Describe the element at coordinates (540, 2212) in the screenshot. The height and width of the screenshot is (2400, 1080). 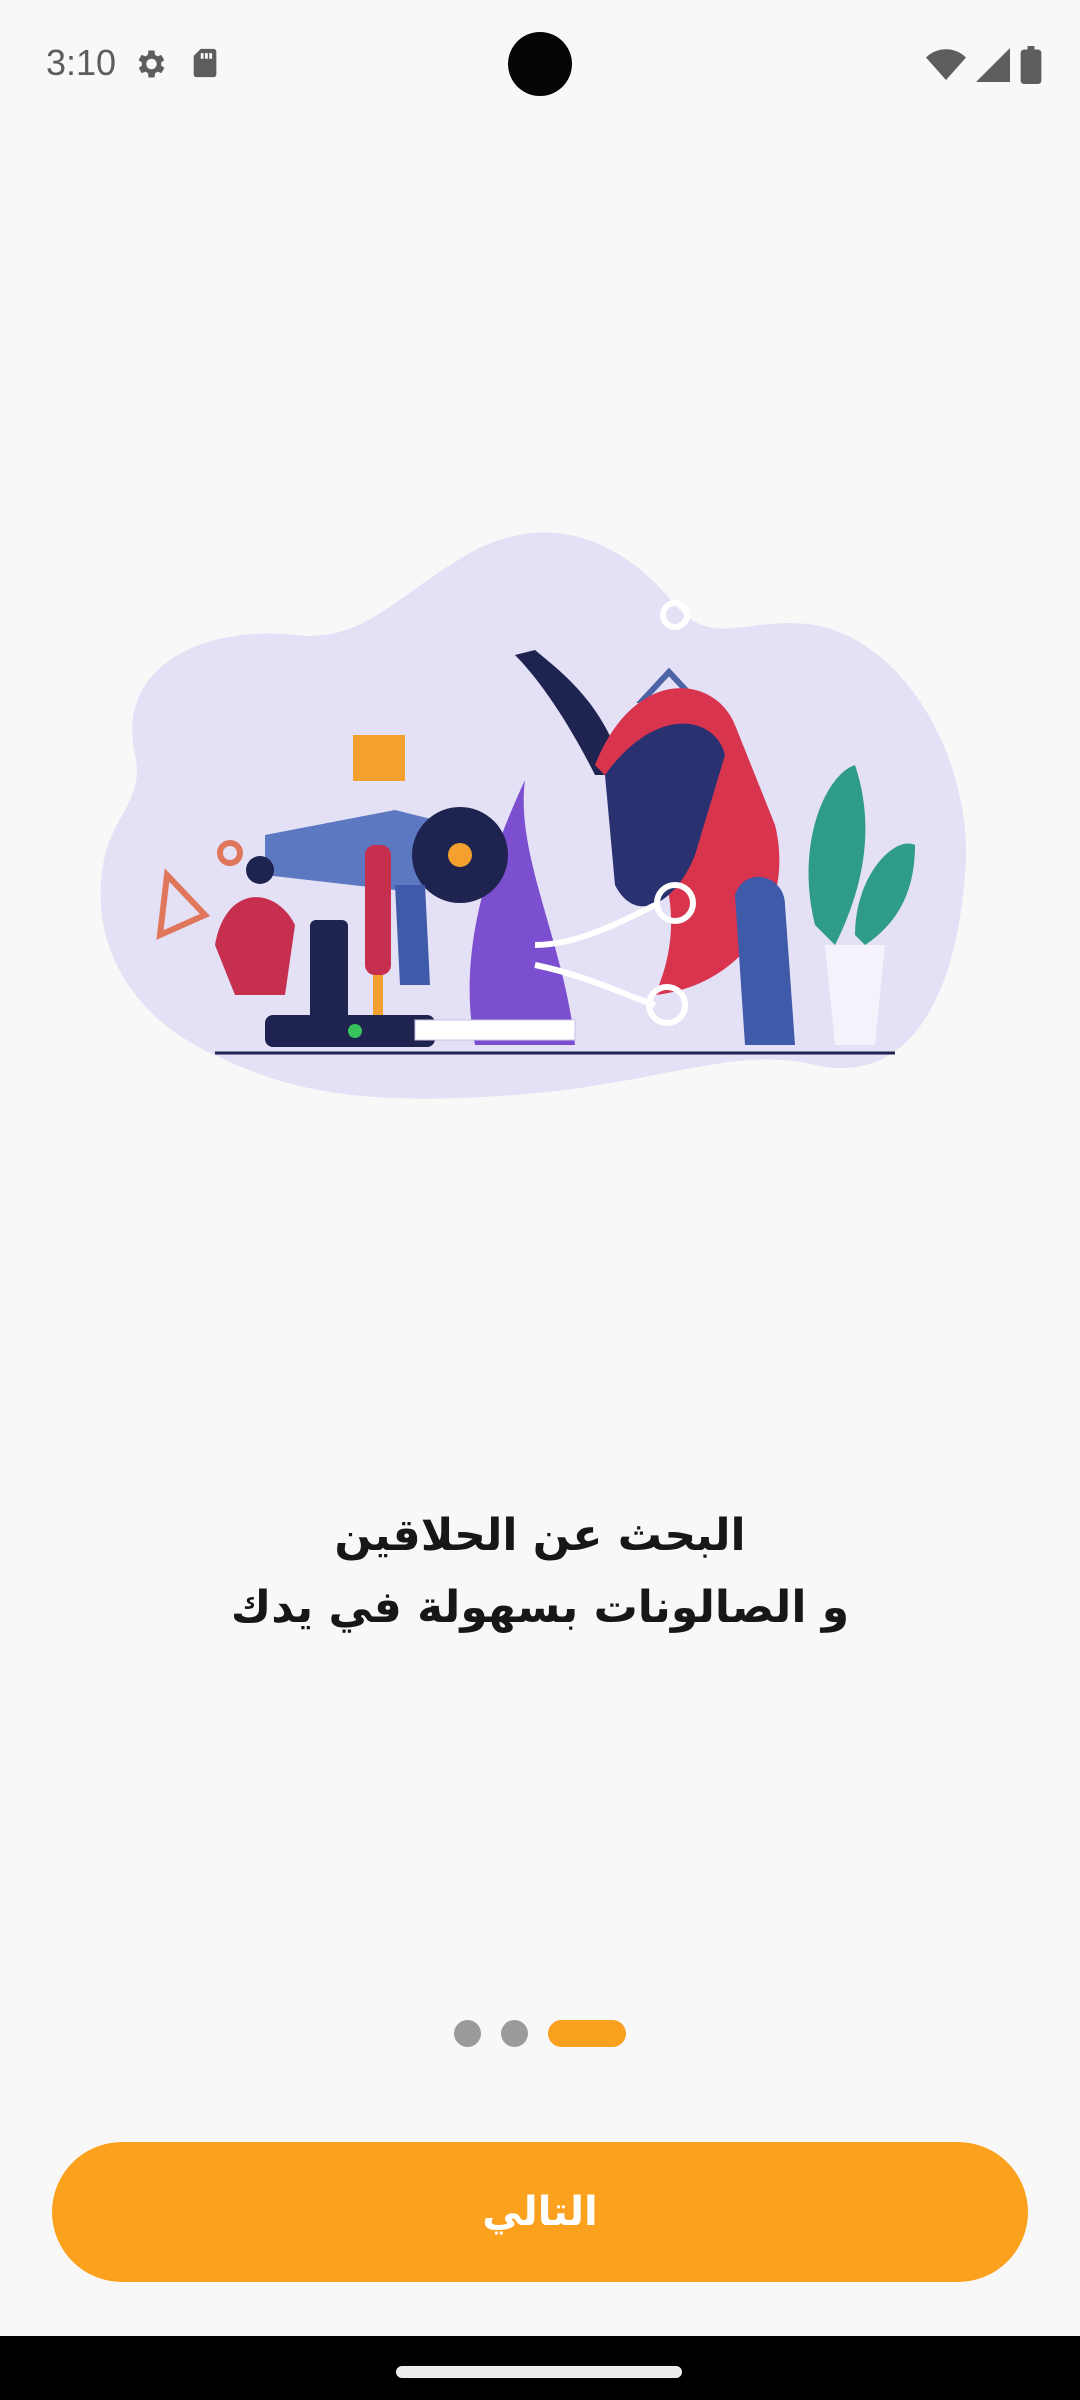
I see `next-button: التالي` at that location.